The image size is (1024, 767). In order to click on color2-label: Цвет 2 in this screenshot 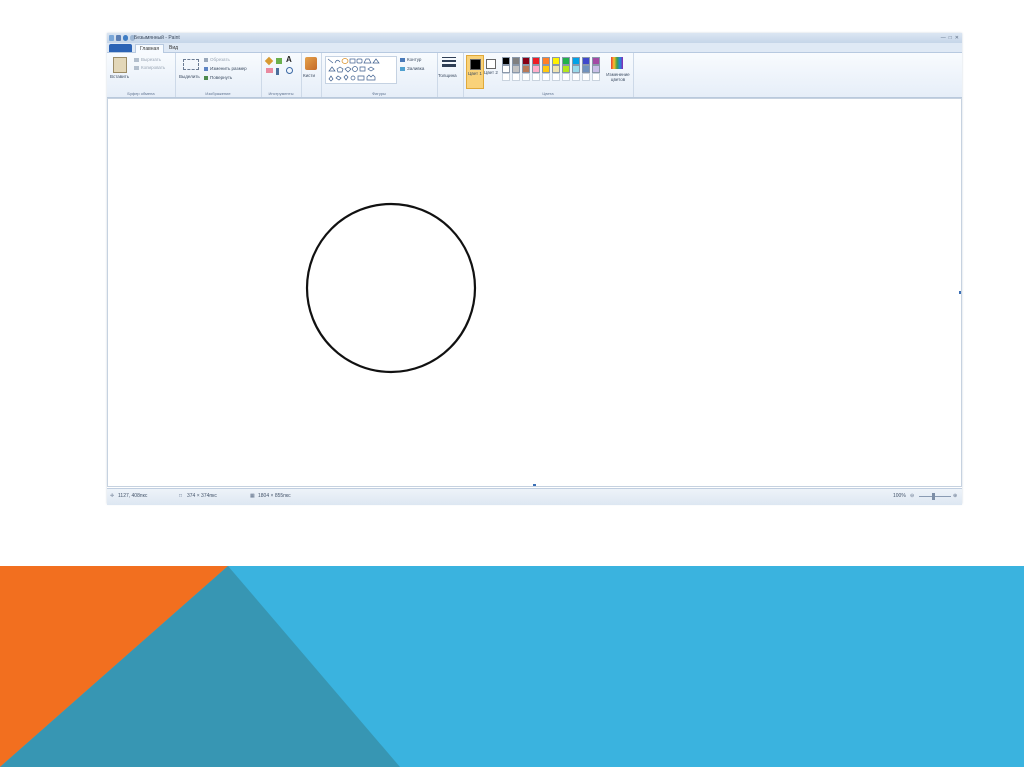, I will do `click(491, 72)`.